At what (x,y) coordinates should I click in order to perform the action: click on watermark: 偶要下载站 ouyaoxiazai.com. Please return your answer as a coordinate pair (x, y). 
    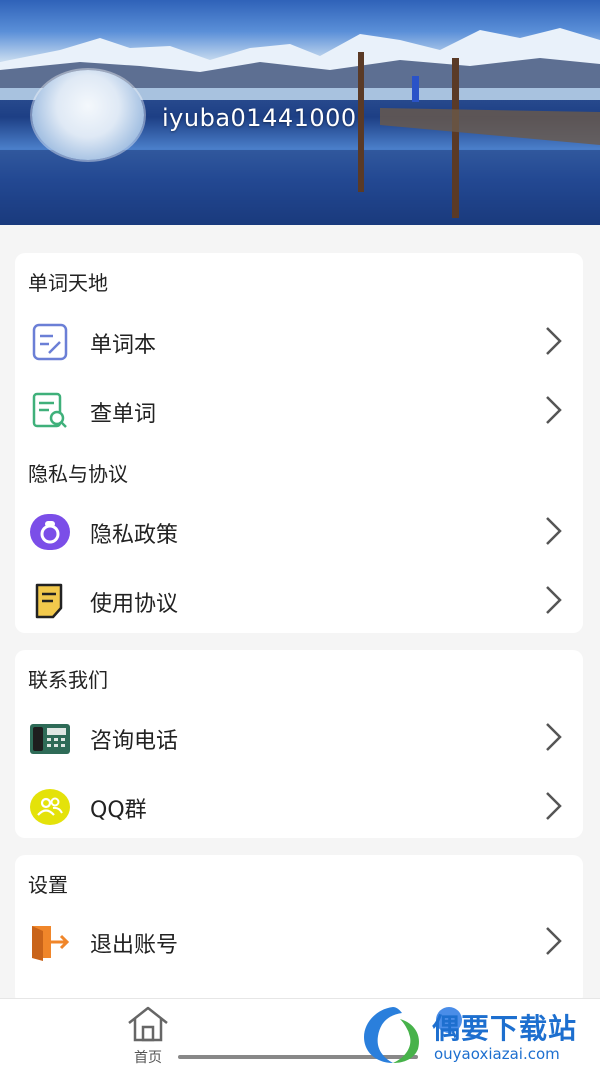
    Looking at the image, I should click on (480, 1035).